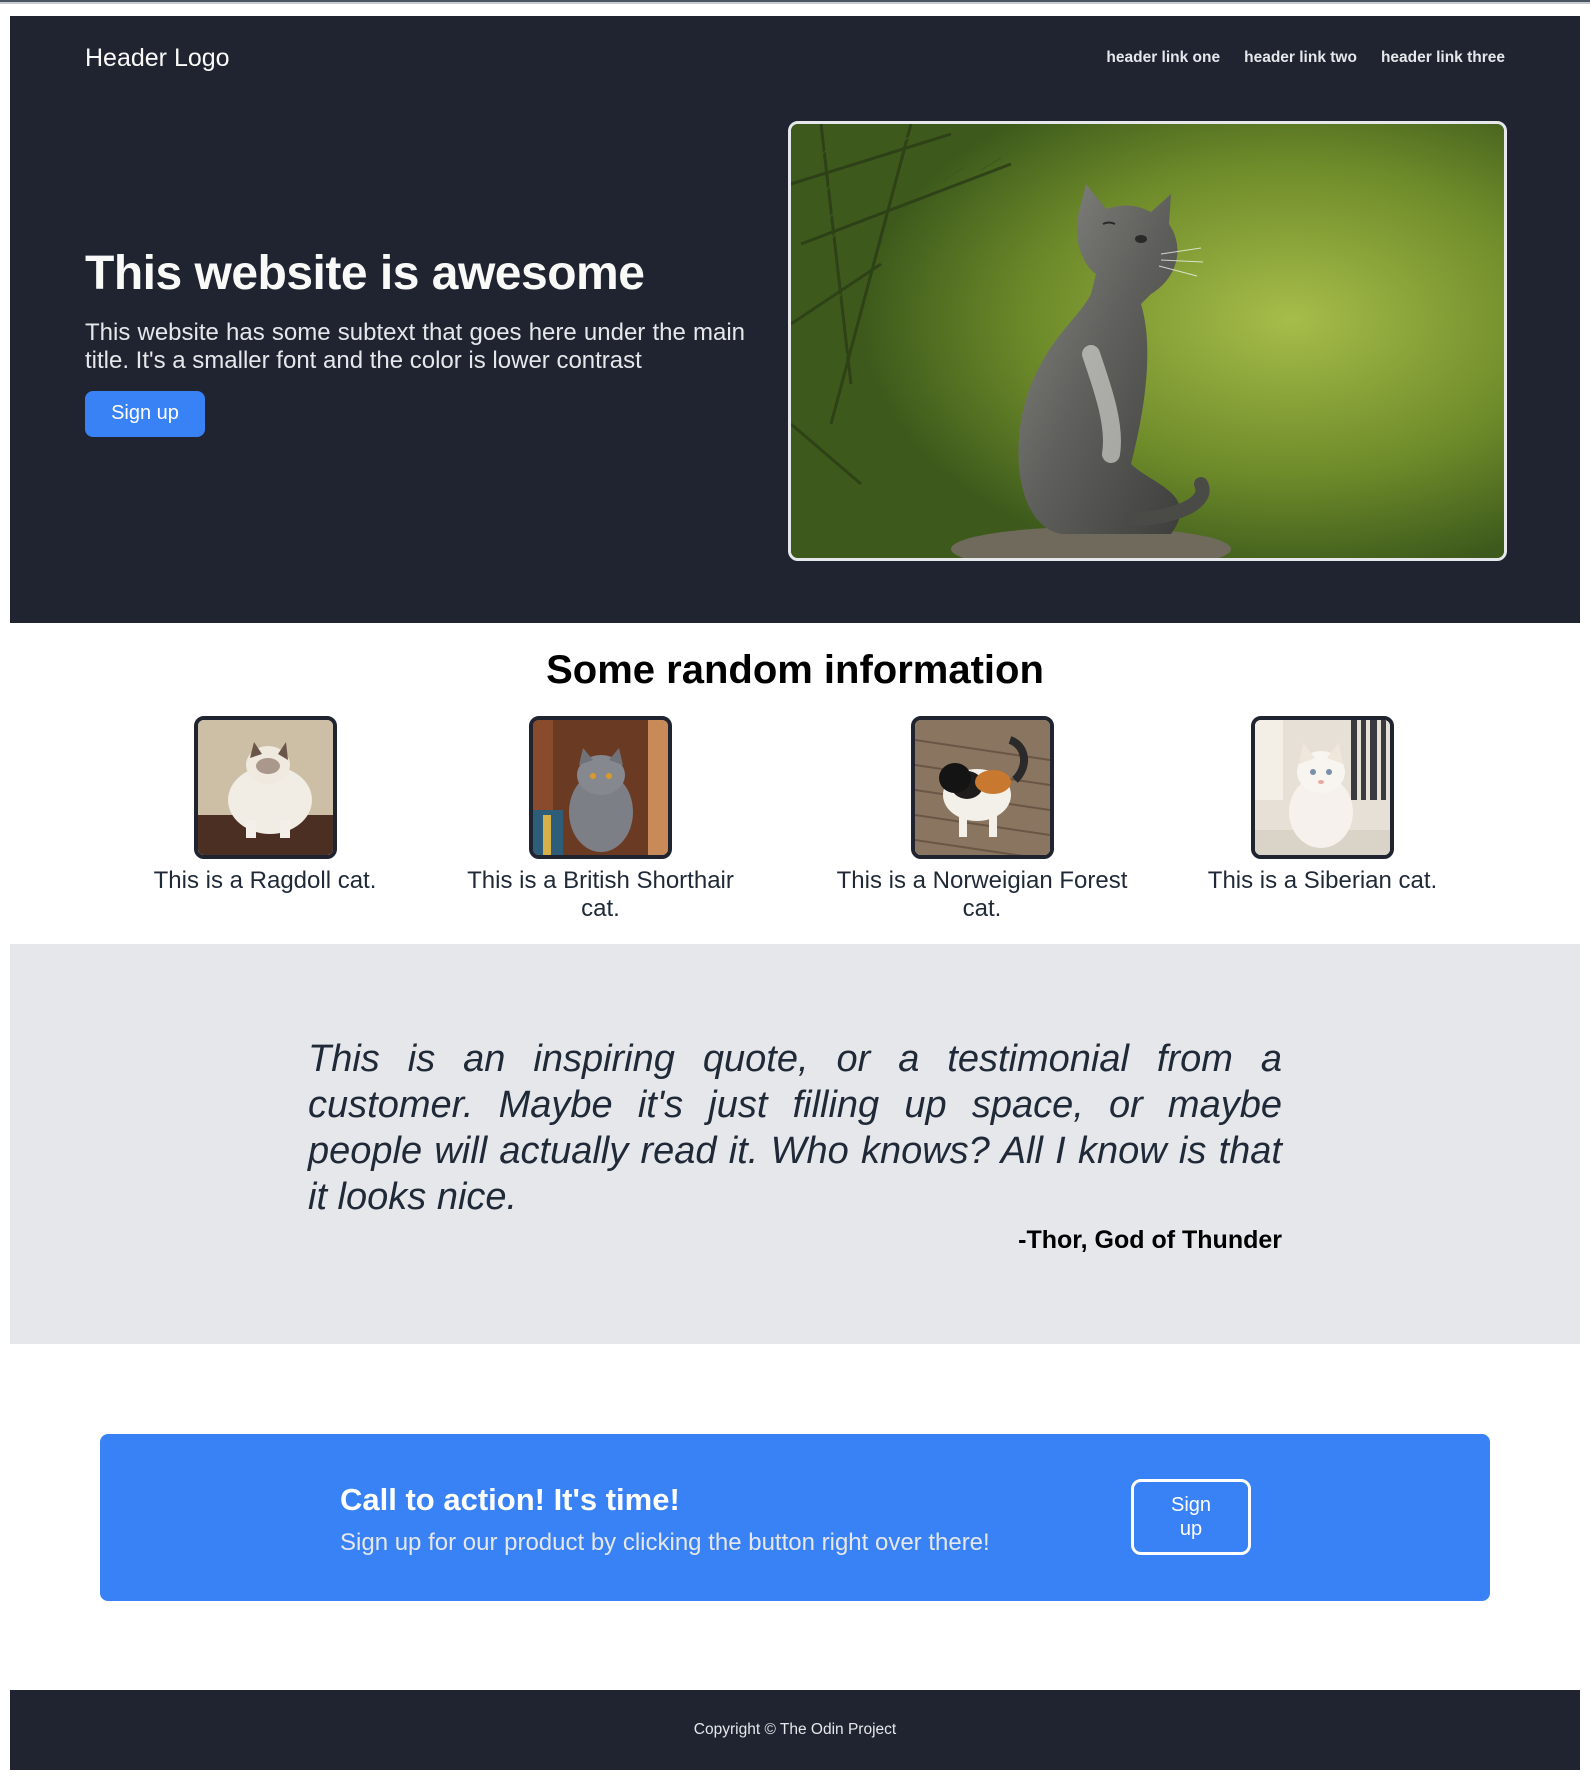 Image resolution: width=1590 pixels, height=1780 pixels. I want to click on top-rule, so click(795, 2).